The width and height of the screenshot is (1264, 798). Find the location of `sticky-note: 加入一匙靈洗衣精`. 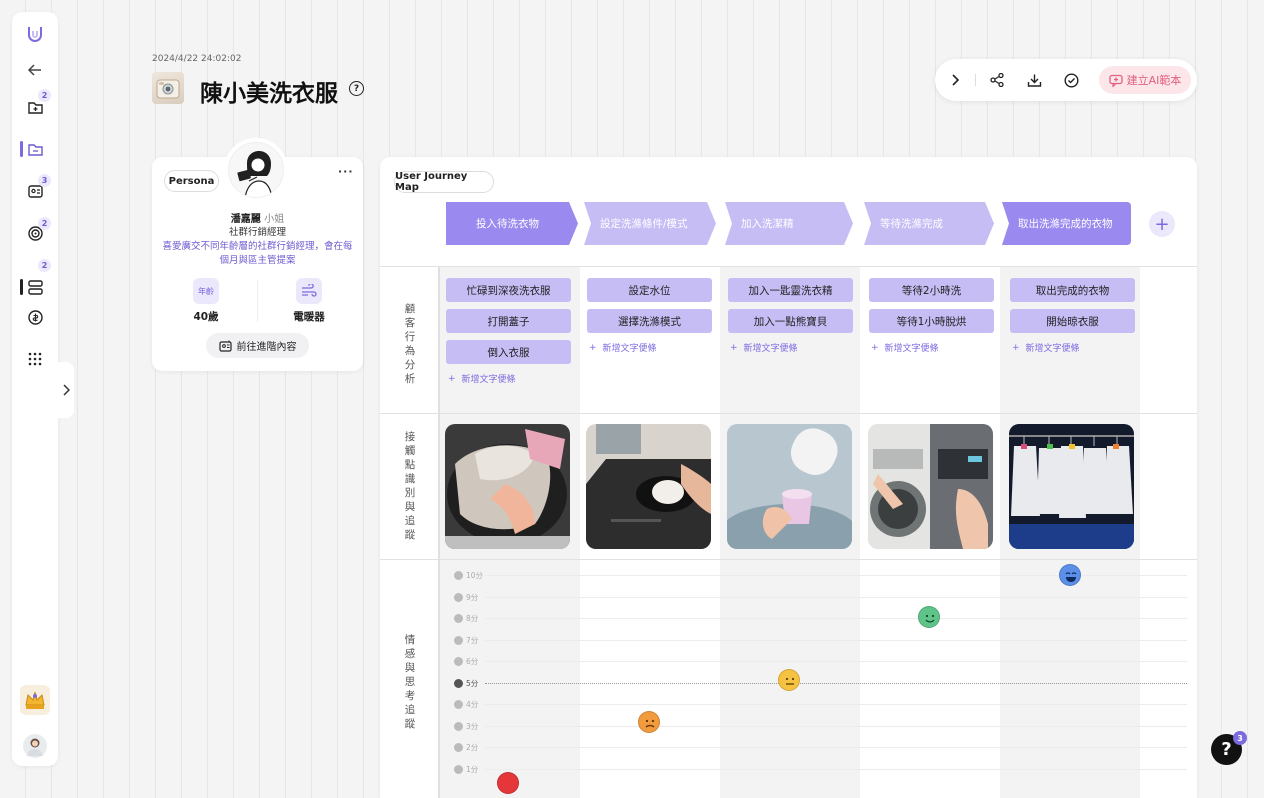

sticky-note: 加入一匙靈洗衣精 is located at coordinates (790, 290).